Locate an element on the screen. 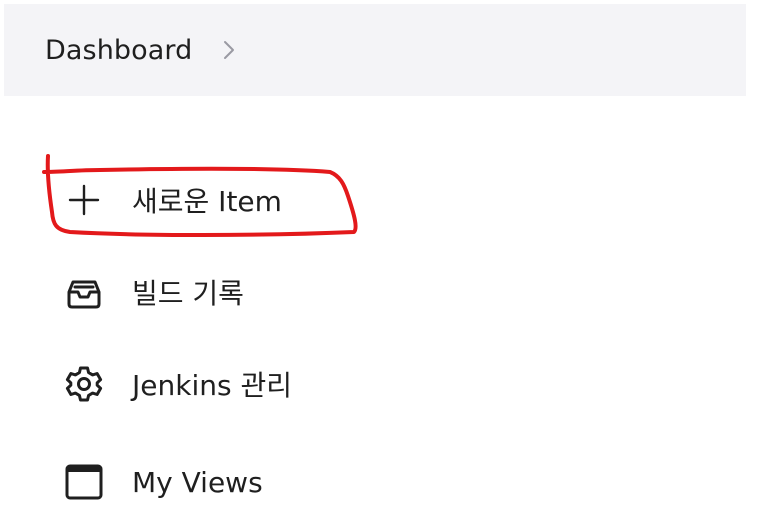 The image size is (784, 520). chevron-right-icon is located at coordinates (229, 50).